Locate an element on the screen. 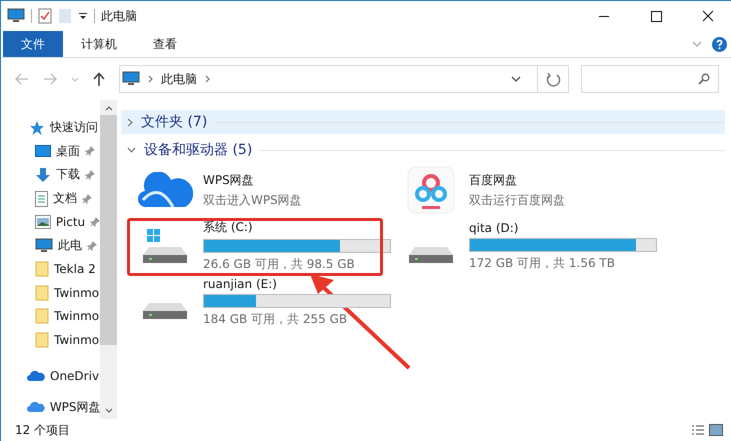 Image resolution: width=731 pixels, height=441 pixels. sidebar-item: OneDriv is located at coordinates (50, 376).